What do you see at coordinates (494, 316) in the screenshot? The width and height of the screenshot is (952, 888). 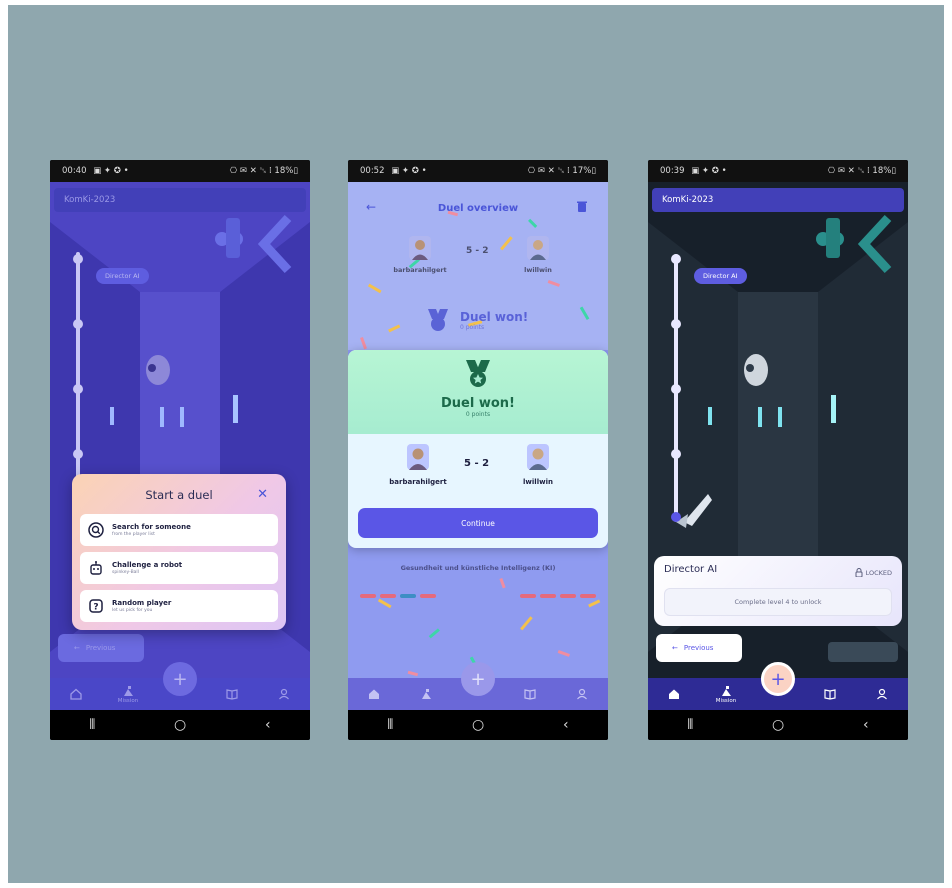 I see `faded-won-title: Duel won!` at bounding box center [494, 316].